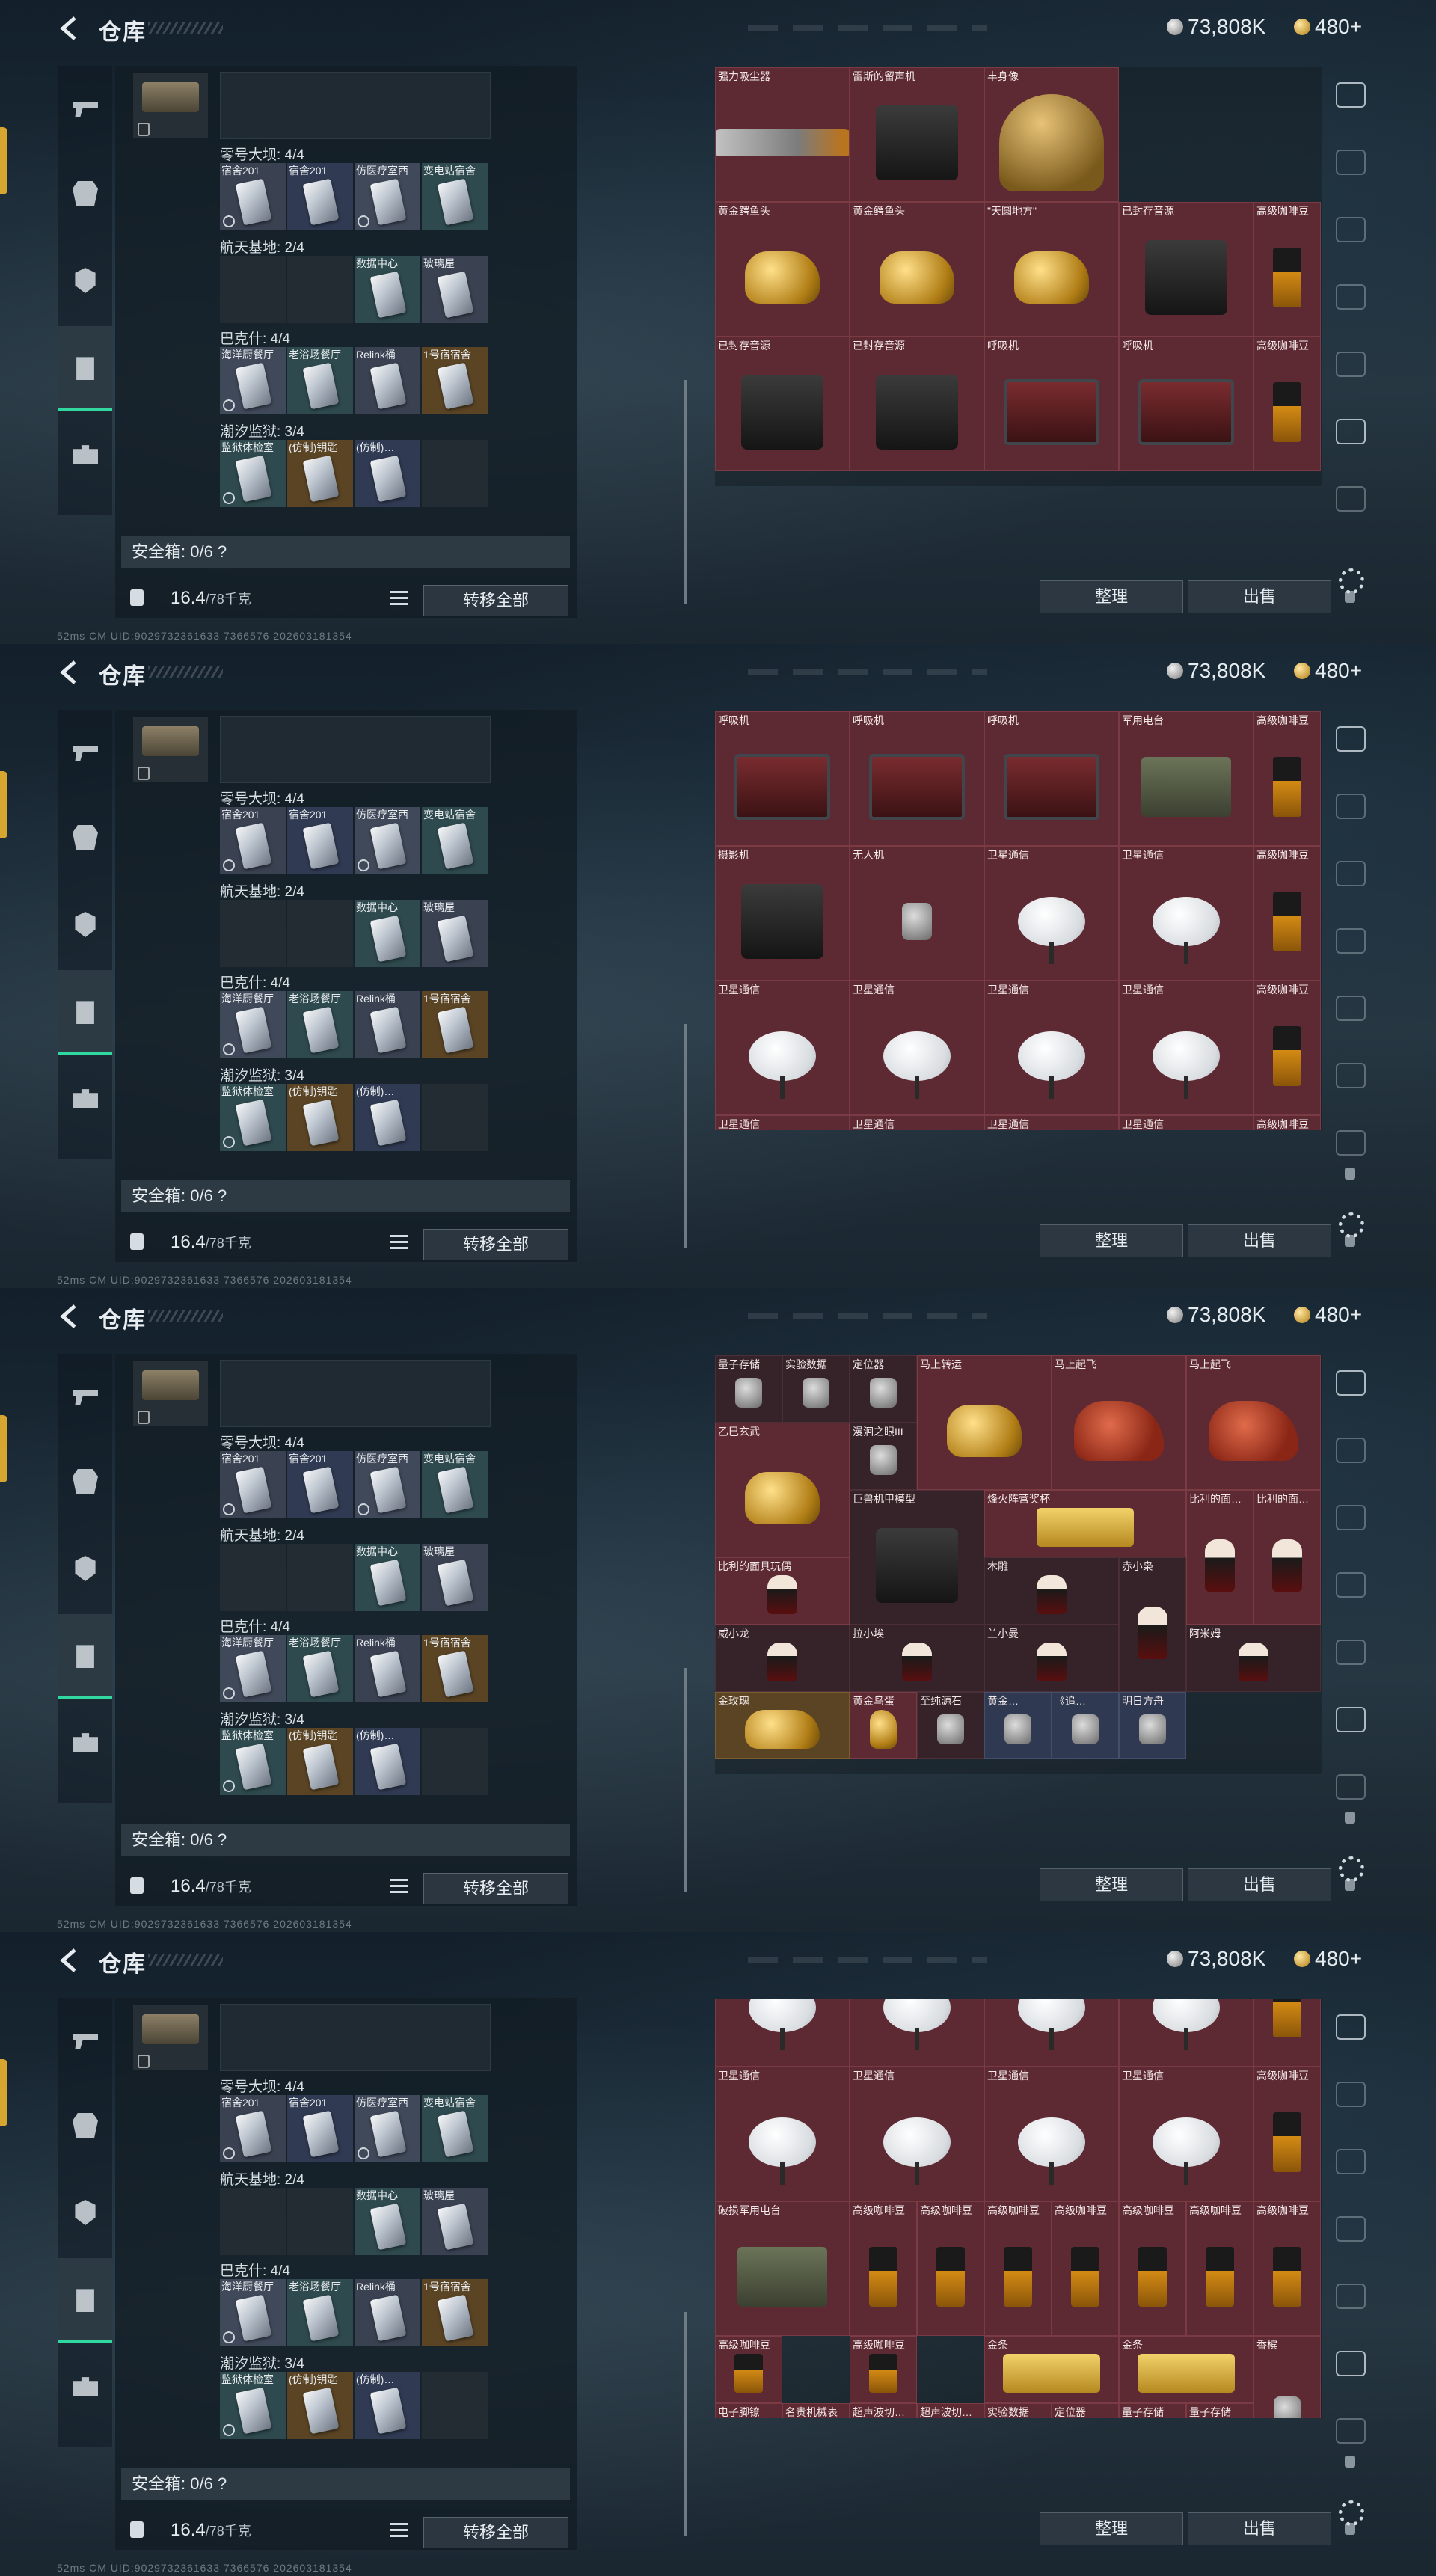 This screenshot has height=2576, width=1436. Describe the element at coordinates (984, 1422) in the screenshot. I see `warehouse-item: 马上转运` at that location.